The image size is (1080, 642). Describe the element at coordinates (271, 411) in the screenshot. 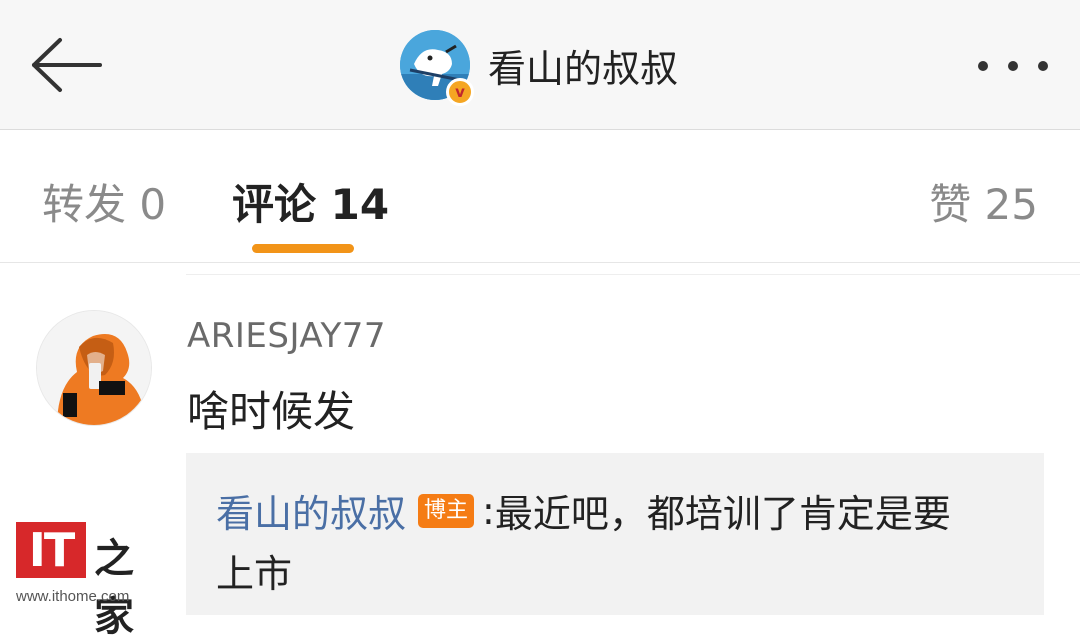

I see `comment-text: 啥时候发` at that location.